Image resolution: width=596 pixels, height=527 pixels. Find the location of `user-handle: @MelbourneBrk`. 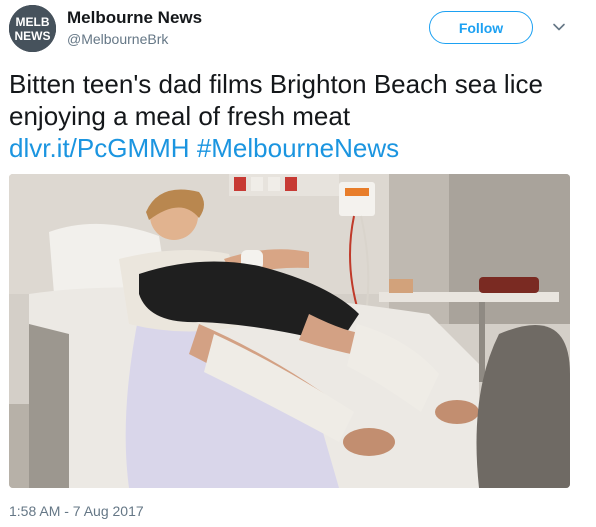

user-handle: @MelbourneBrk is located at coordinates (117, 39).